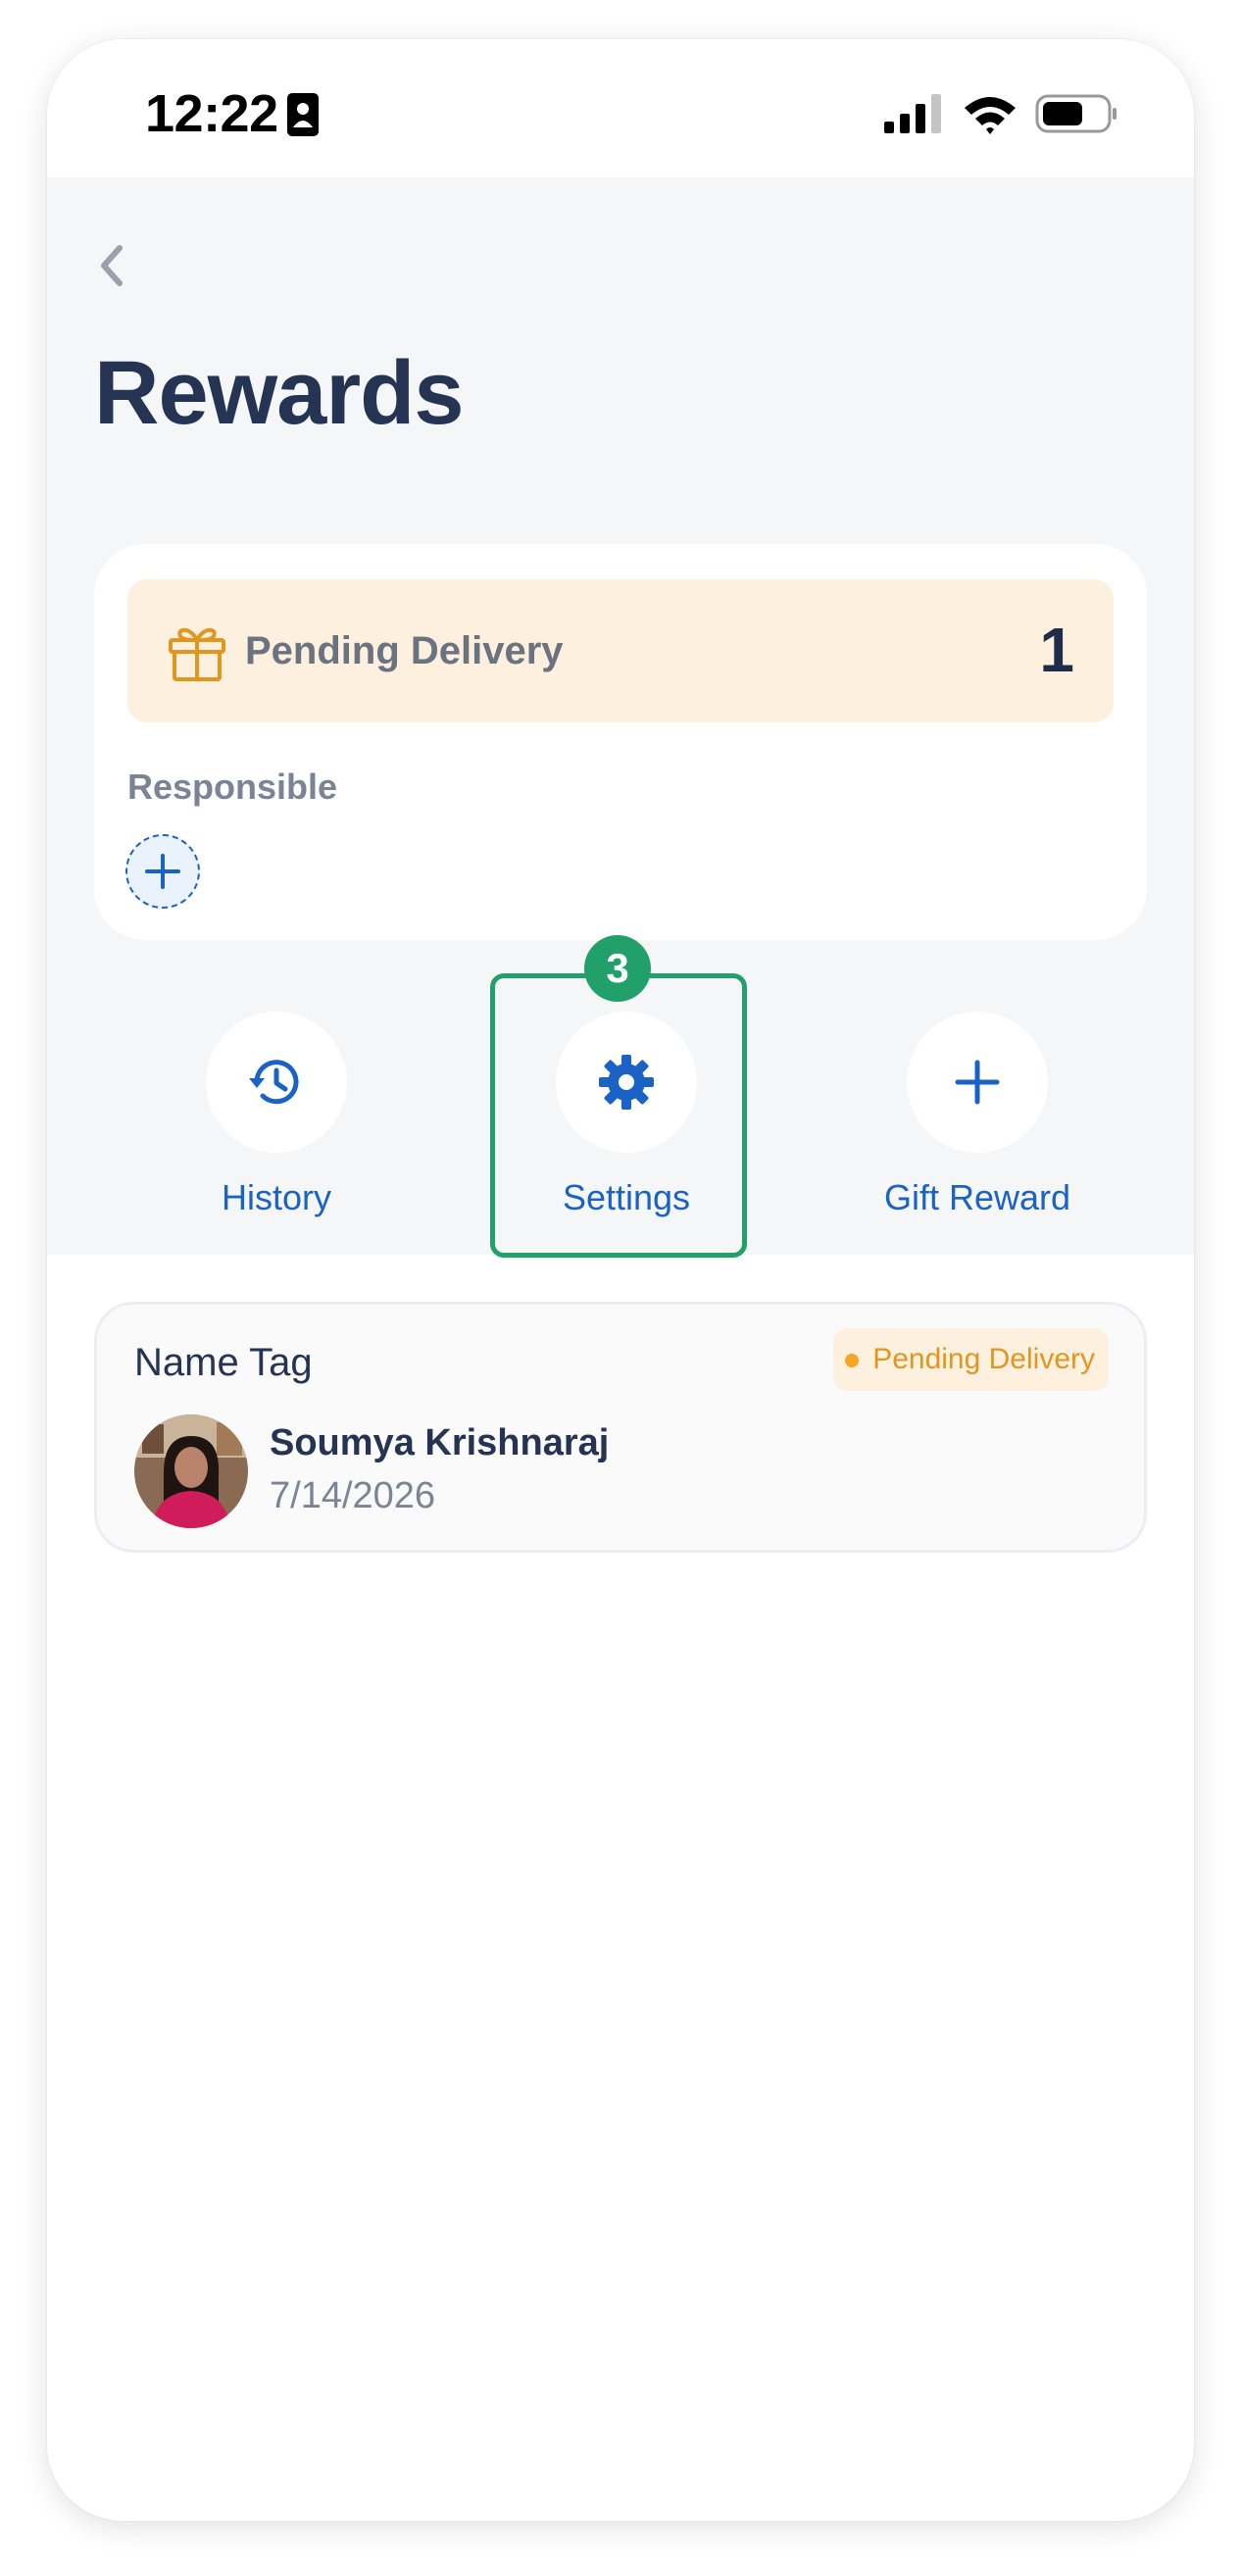 Image resolution: width=1241 pixels, height=2576 pixels. I want to click on recipient-name: Soumya Krishnaraj, so click(440, 1442).